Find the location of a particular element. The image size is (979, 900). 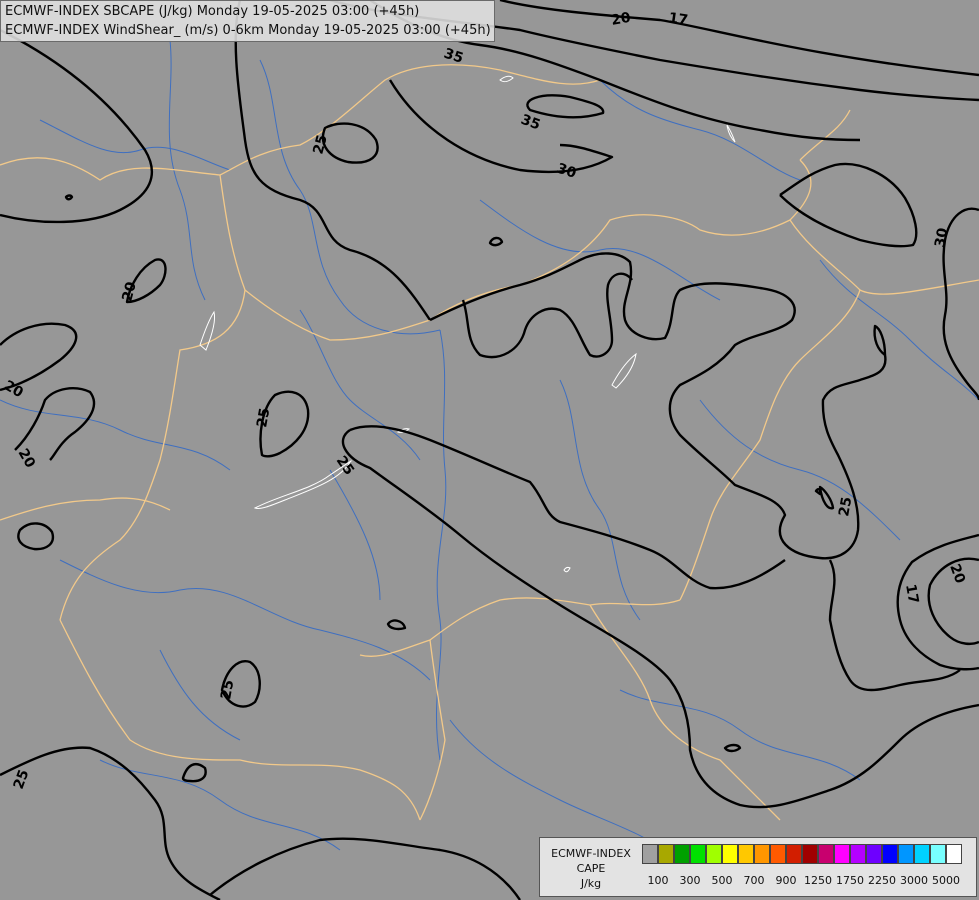

legend-title-source: ECMWF-INDEX is located at coordinates (591, 853).